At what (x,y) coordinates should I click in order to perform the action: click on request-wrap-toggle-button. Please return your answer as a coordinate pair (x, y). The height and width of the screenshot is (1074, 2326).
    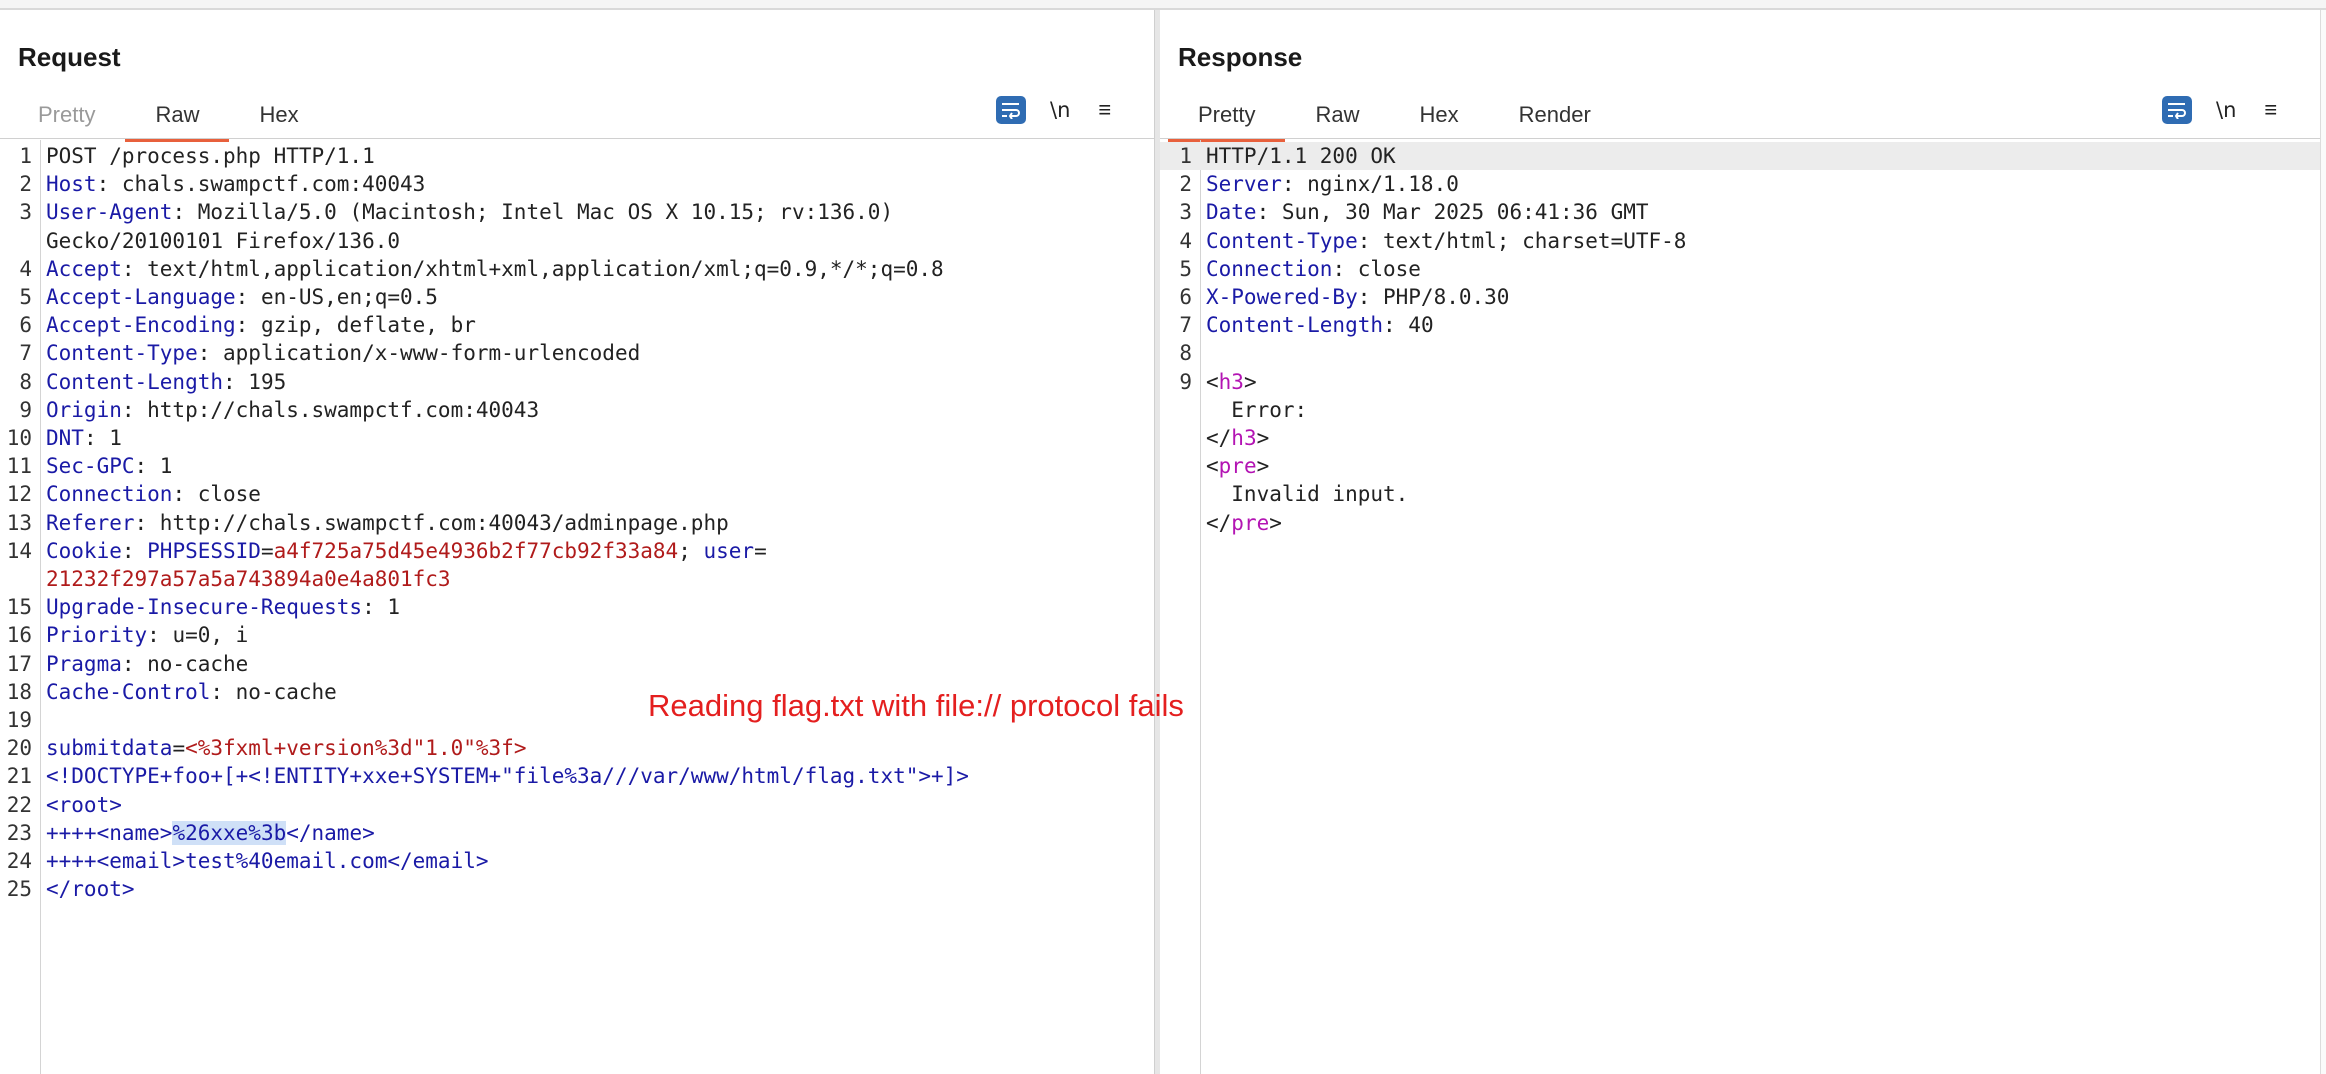
    Looking at the image, I should click on (1011, 110).